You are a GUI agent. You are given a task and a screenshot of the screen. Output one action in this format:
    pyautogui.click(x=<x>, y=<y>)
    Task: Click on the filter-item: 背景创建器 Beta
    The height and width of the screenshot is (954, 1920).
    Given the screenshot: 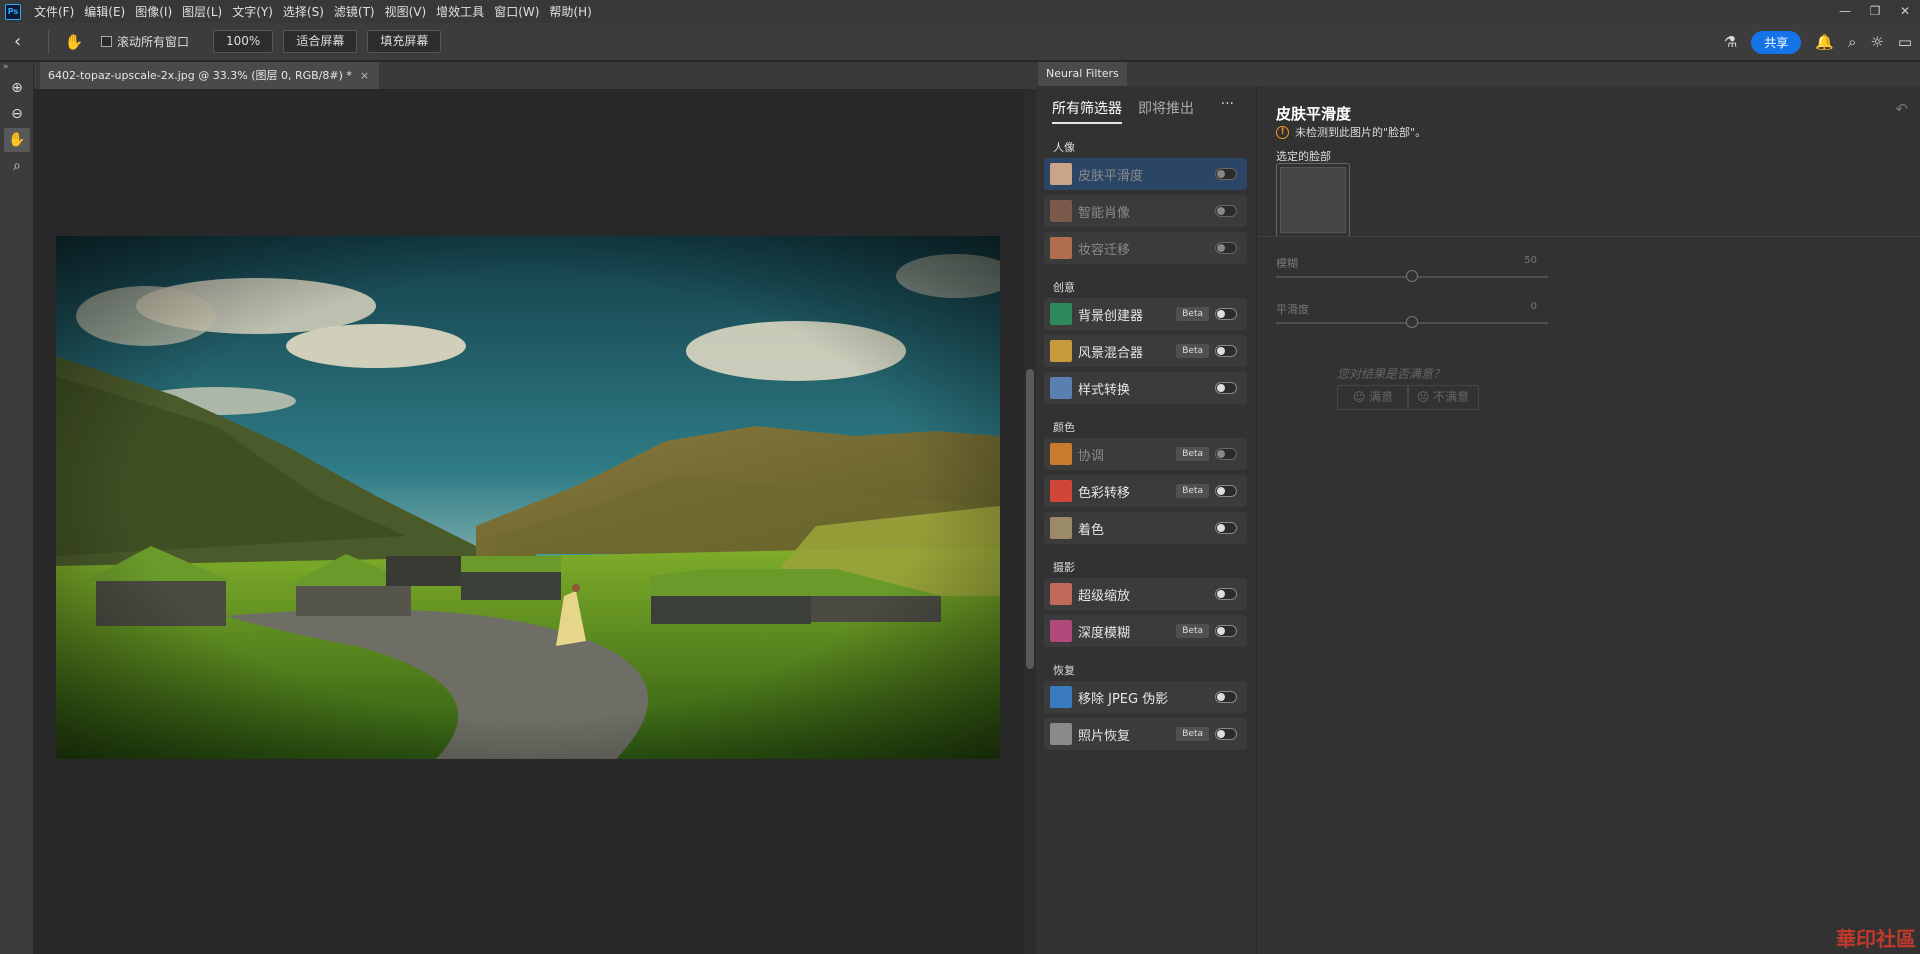 What is the action you would take?
    pyautogui.click(x=1145, y=314)
    